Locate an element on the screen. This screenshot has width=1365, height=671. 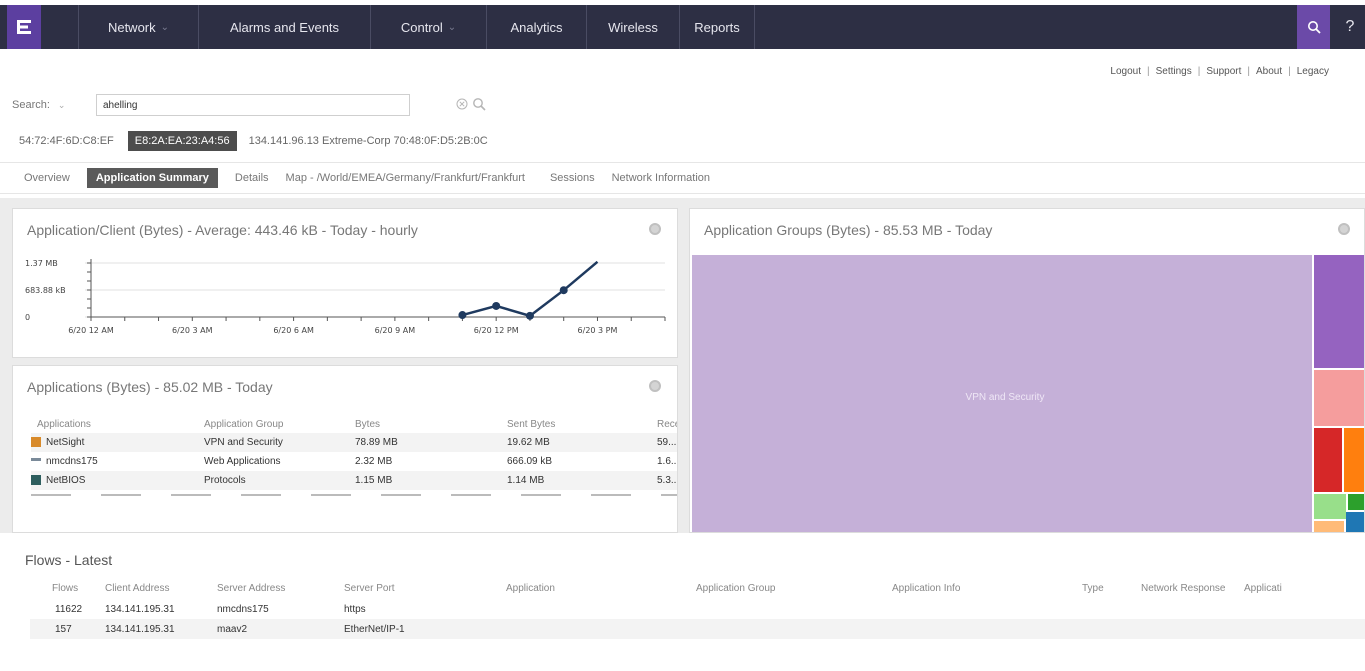
nav-wireless-label: Wireless is located at coordinates (633, 27).